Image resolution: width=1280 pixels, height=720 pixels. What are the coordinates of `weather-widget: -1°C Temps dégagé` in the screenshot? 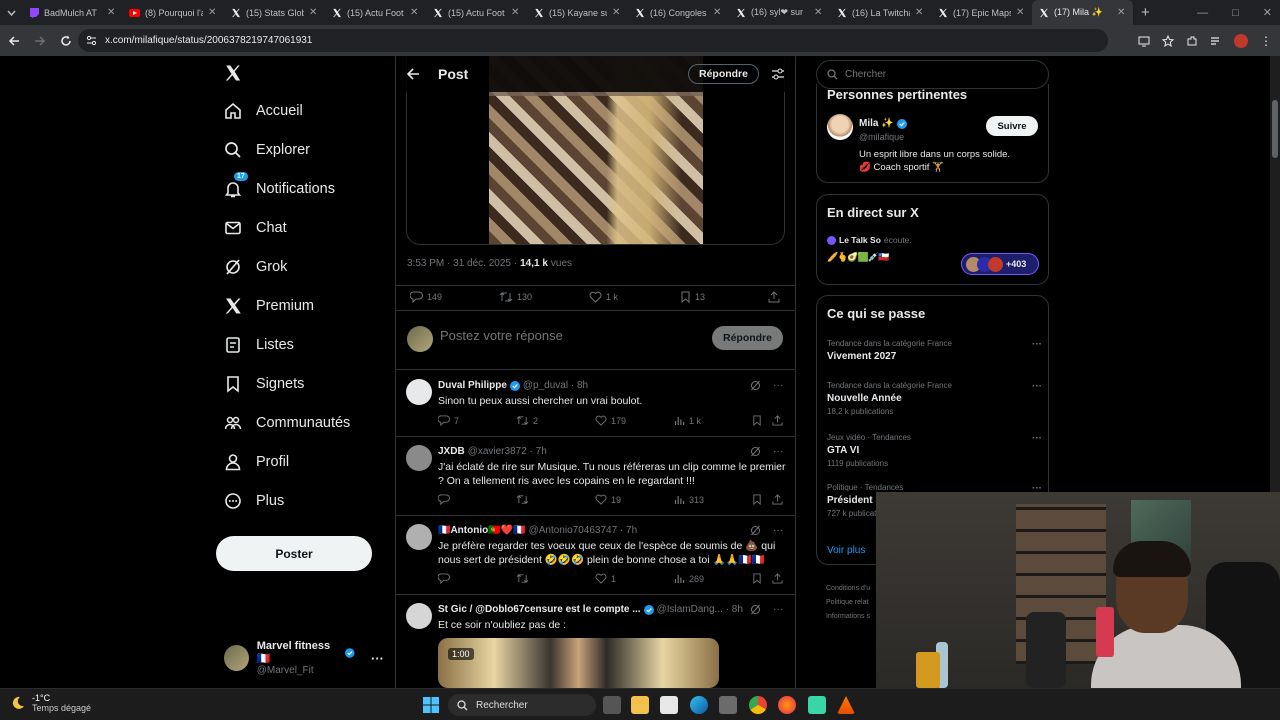 It's located at (50, 703).